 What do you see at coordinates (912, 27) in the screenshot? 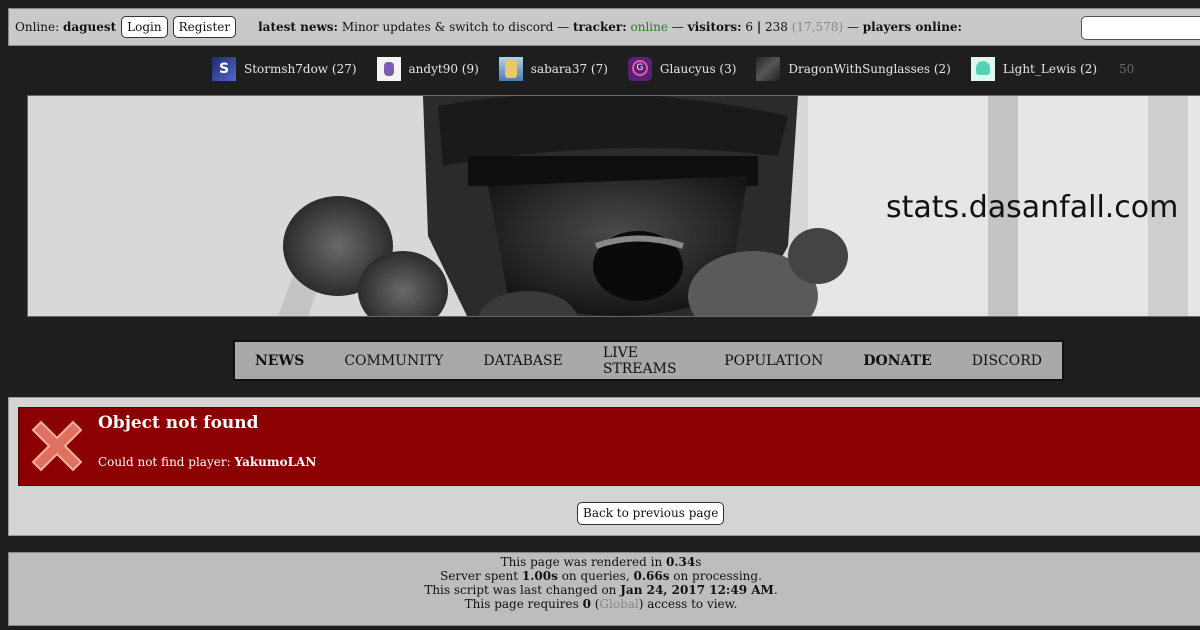
I see `players-online-label: players online:` at bounding box center [912, 27].